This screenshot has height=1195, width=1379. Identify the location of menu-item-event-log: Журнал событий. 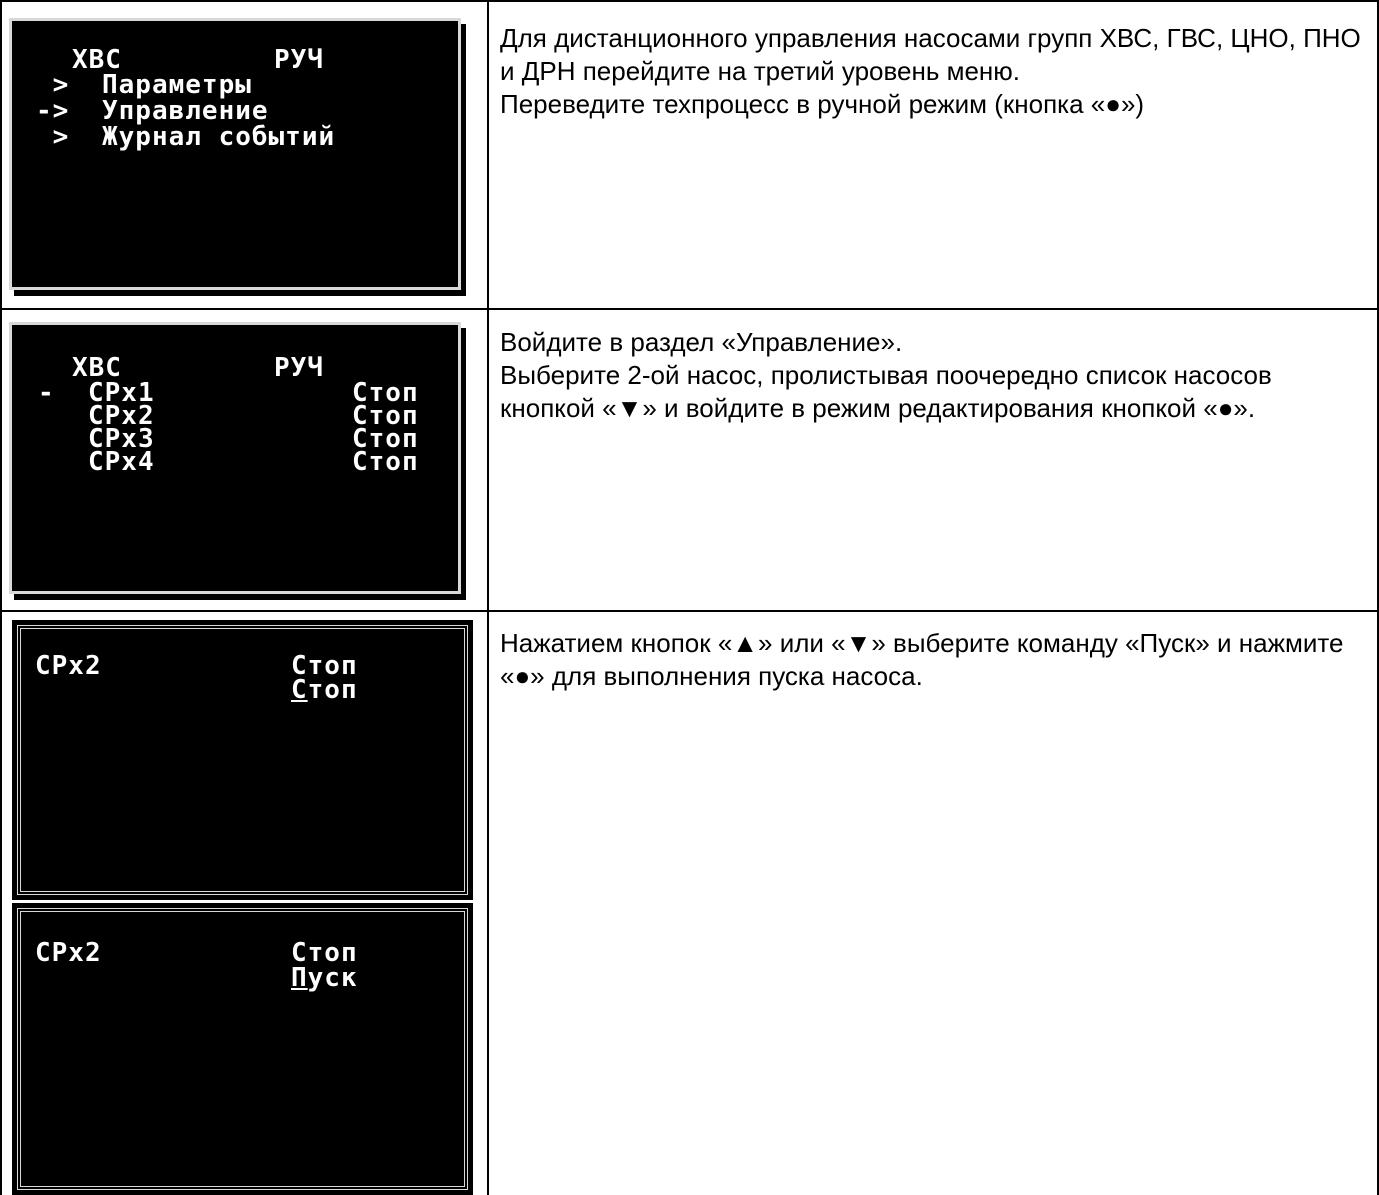
(219, 137).